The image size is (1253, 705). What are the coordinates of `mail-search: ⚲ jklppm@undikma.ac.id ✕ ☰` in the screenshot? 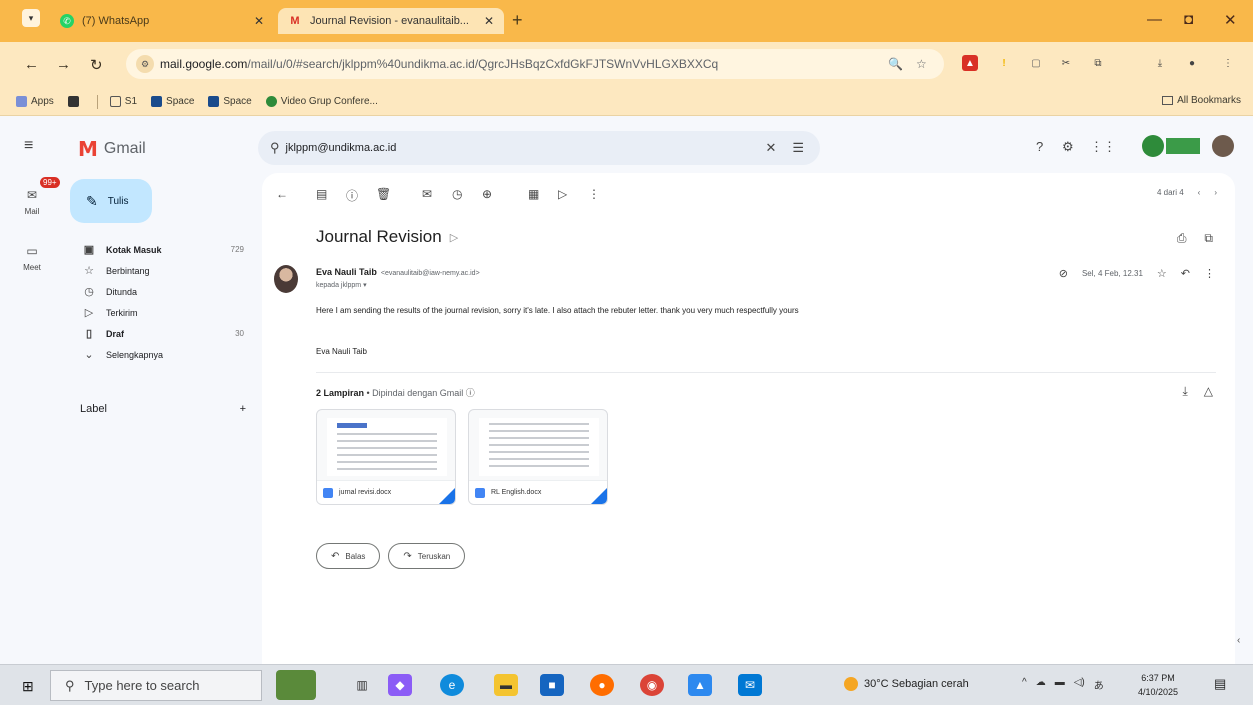 It's located at (539, 148).